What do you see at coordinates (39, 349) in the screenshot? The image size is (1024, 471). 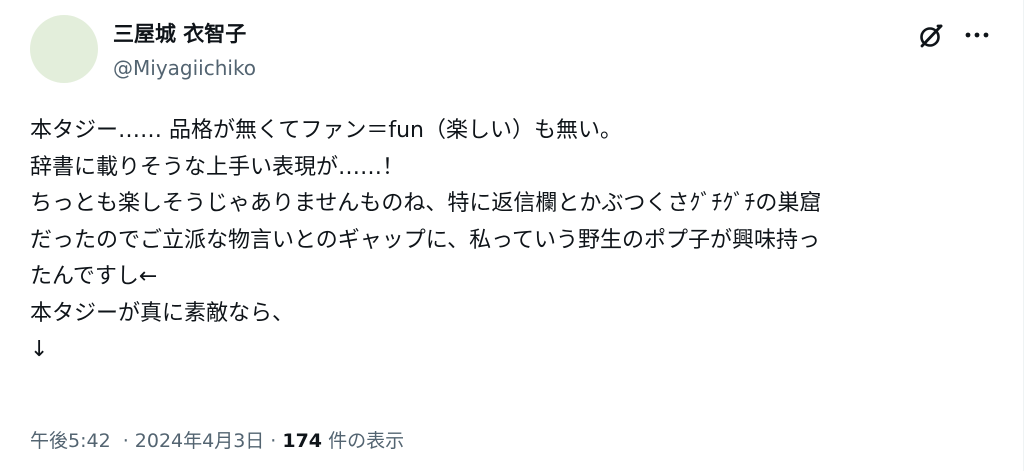 I see `tweet-text-line: ↓` at bounding box center [39, 349].